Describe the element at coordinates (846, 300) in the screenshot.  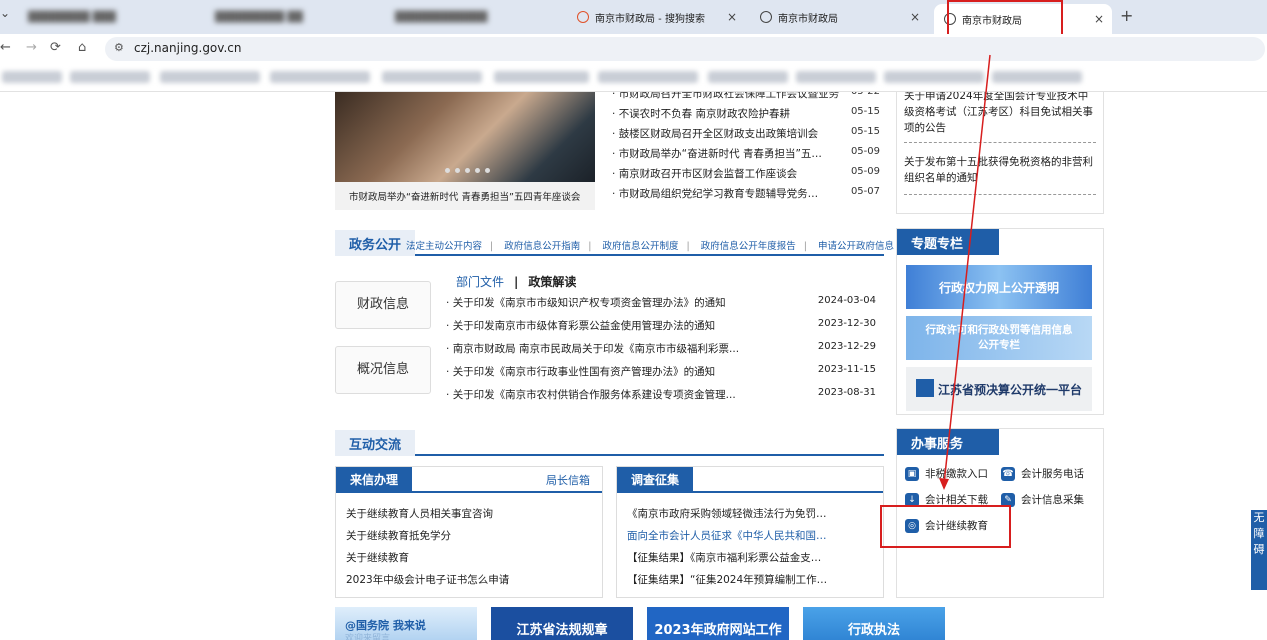
I see `doc-date: 2024-03-04` at that location.